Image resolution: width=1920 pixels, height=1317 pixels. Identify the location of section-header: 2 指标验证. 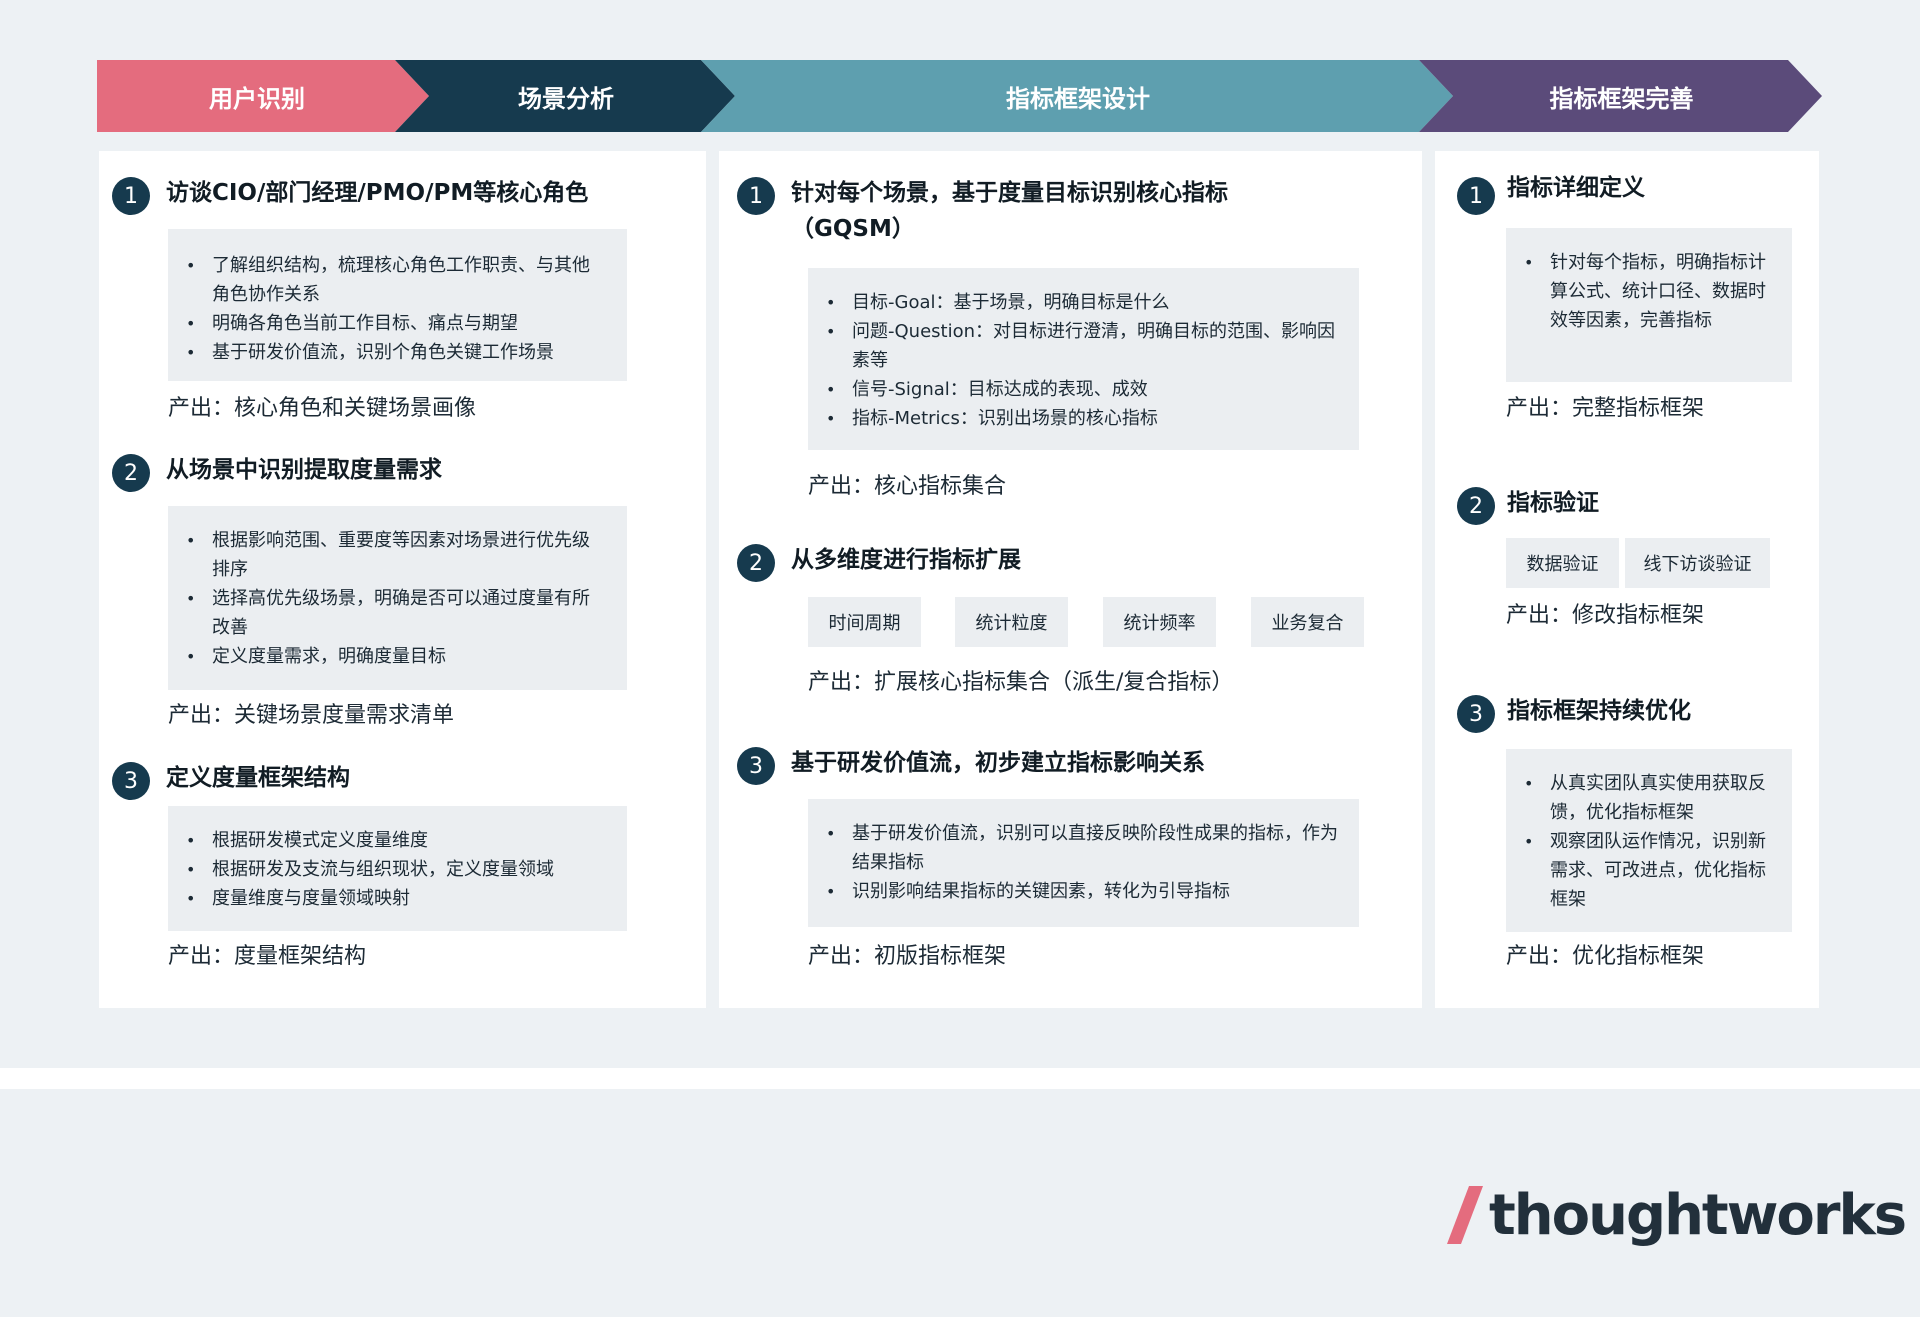
(1528, 506).